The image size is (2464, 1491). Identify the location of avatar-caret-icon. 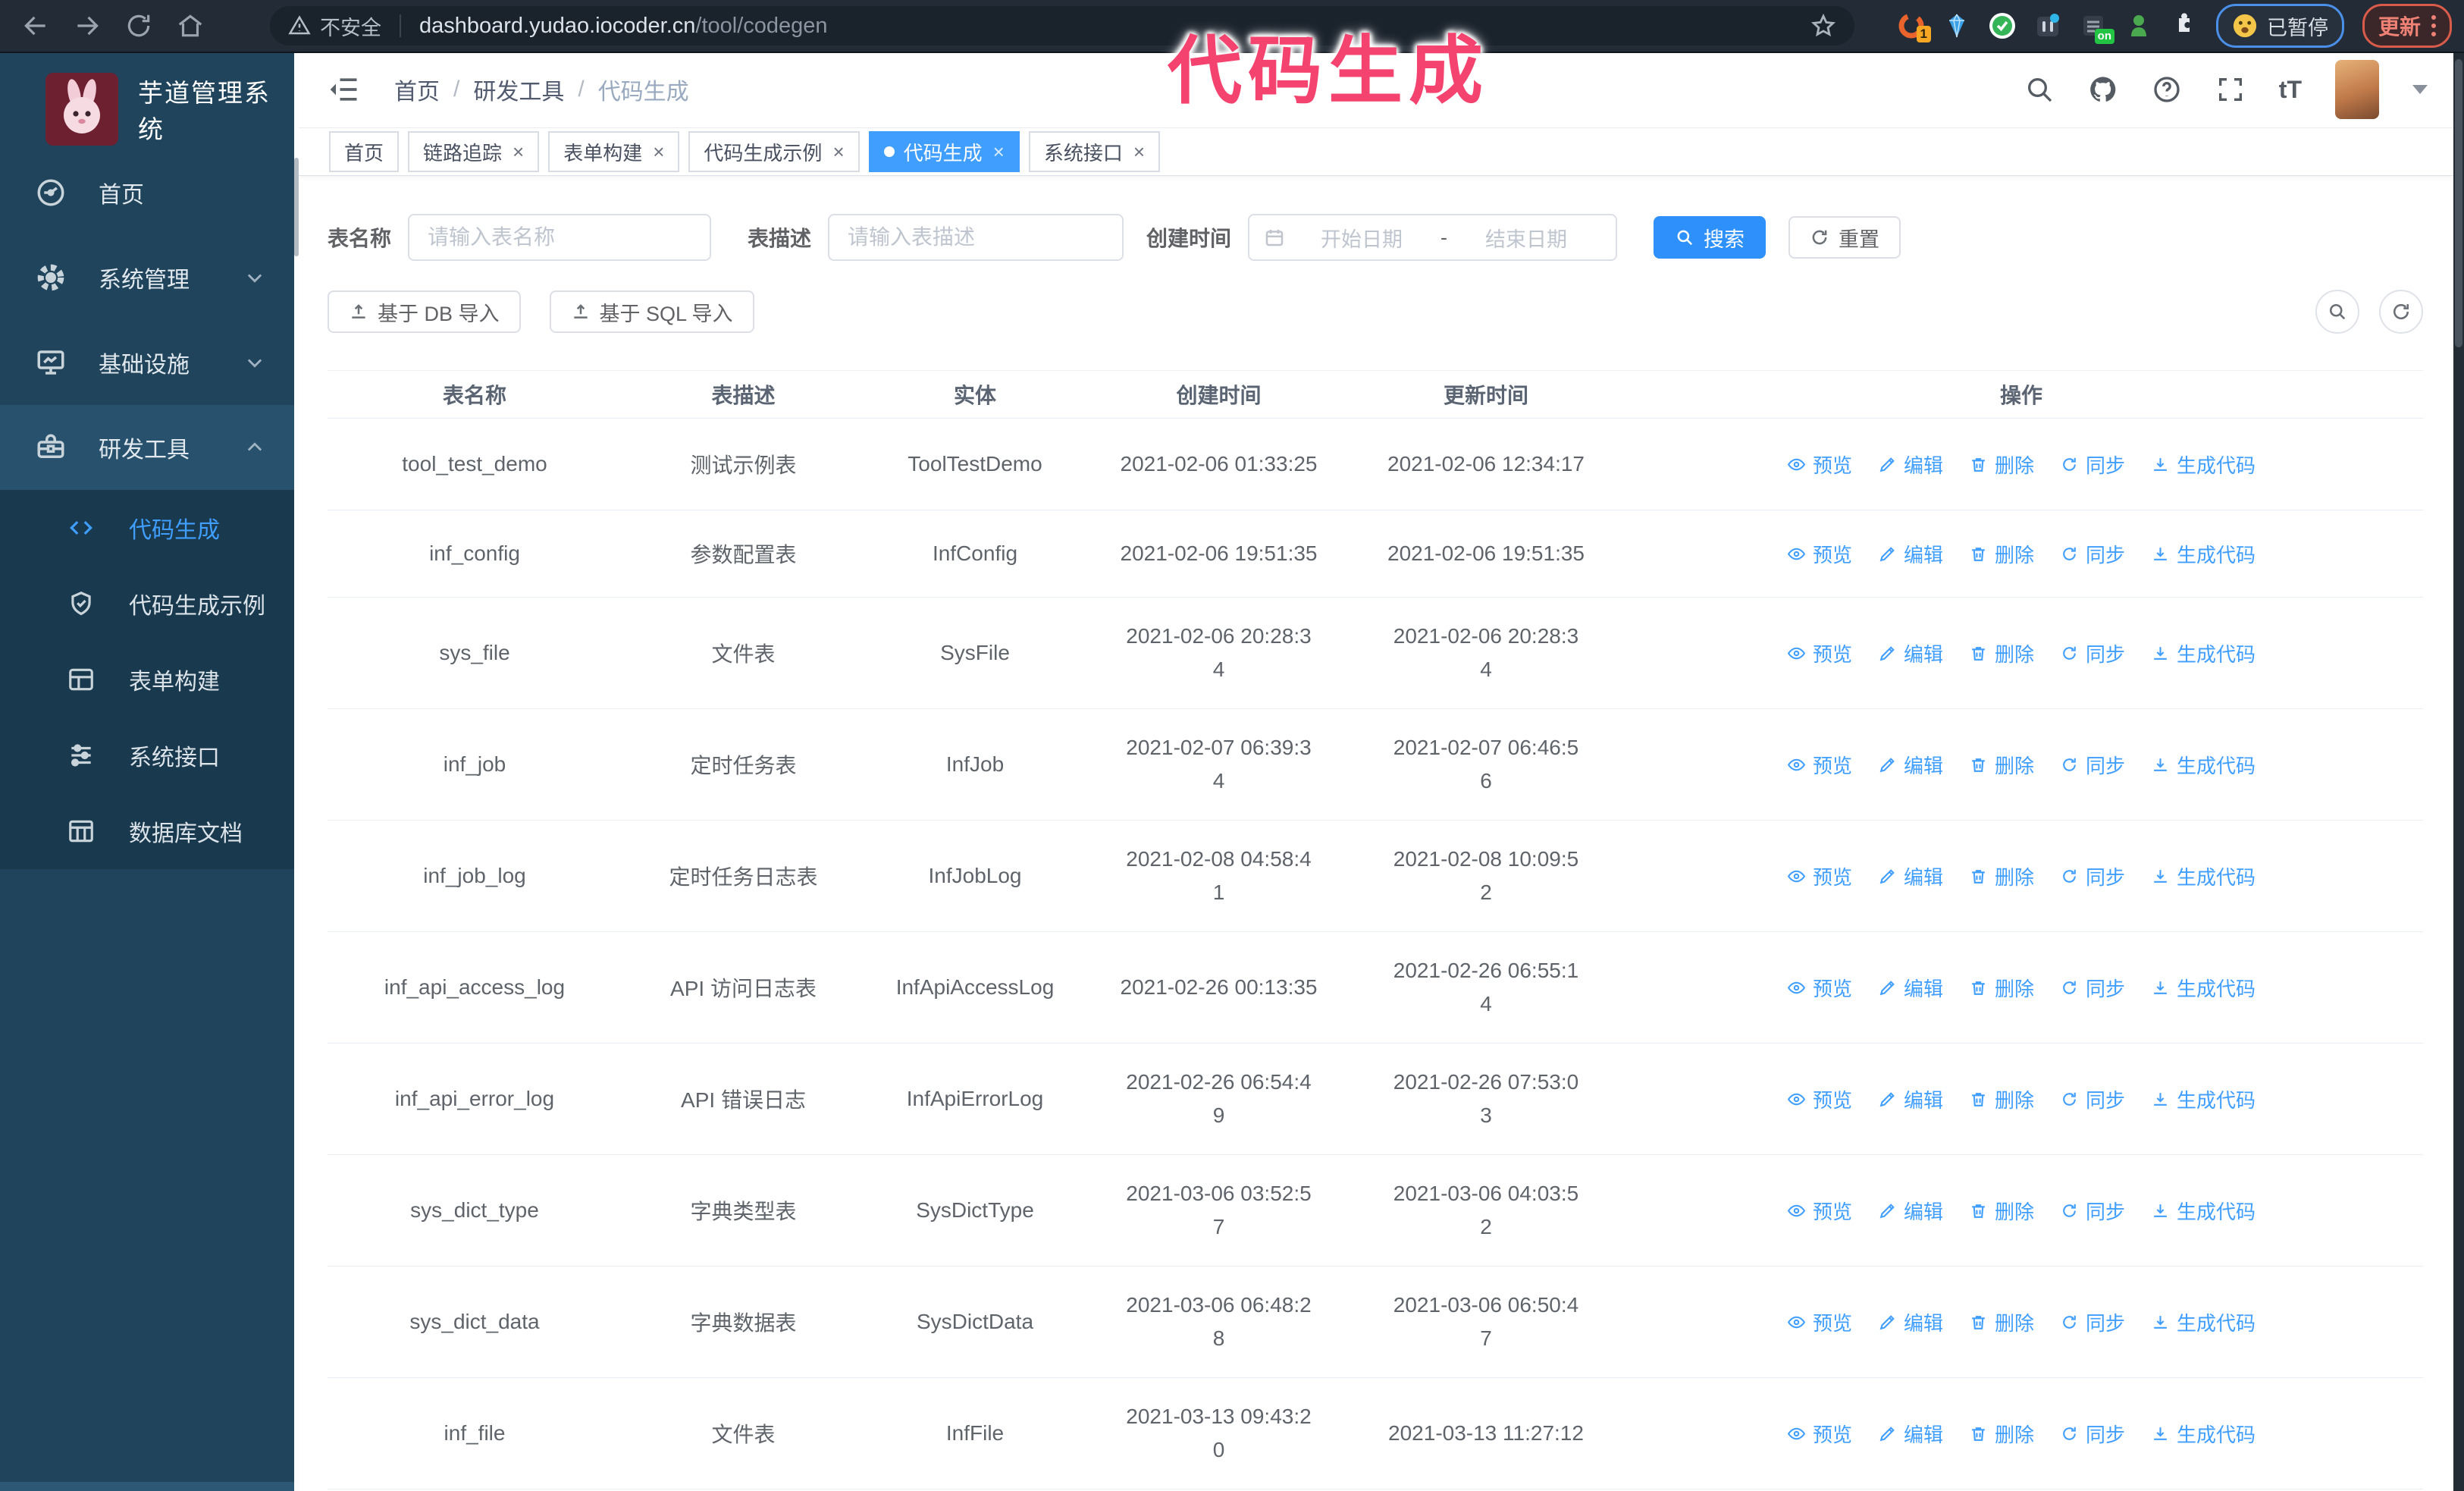
(2420, 89).